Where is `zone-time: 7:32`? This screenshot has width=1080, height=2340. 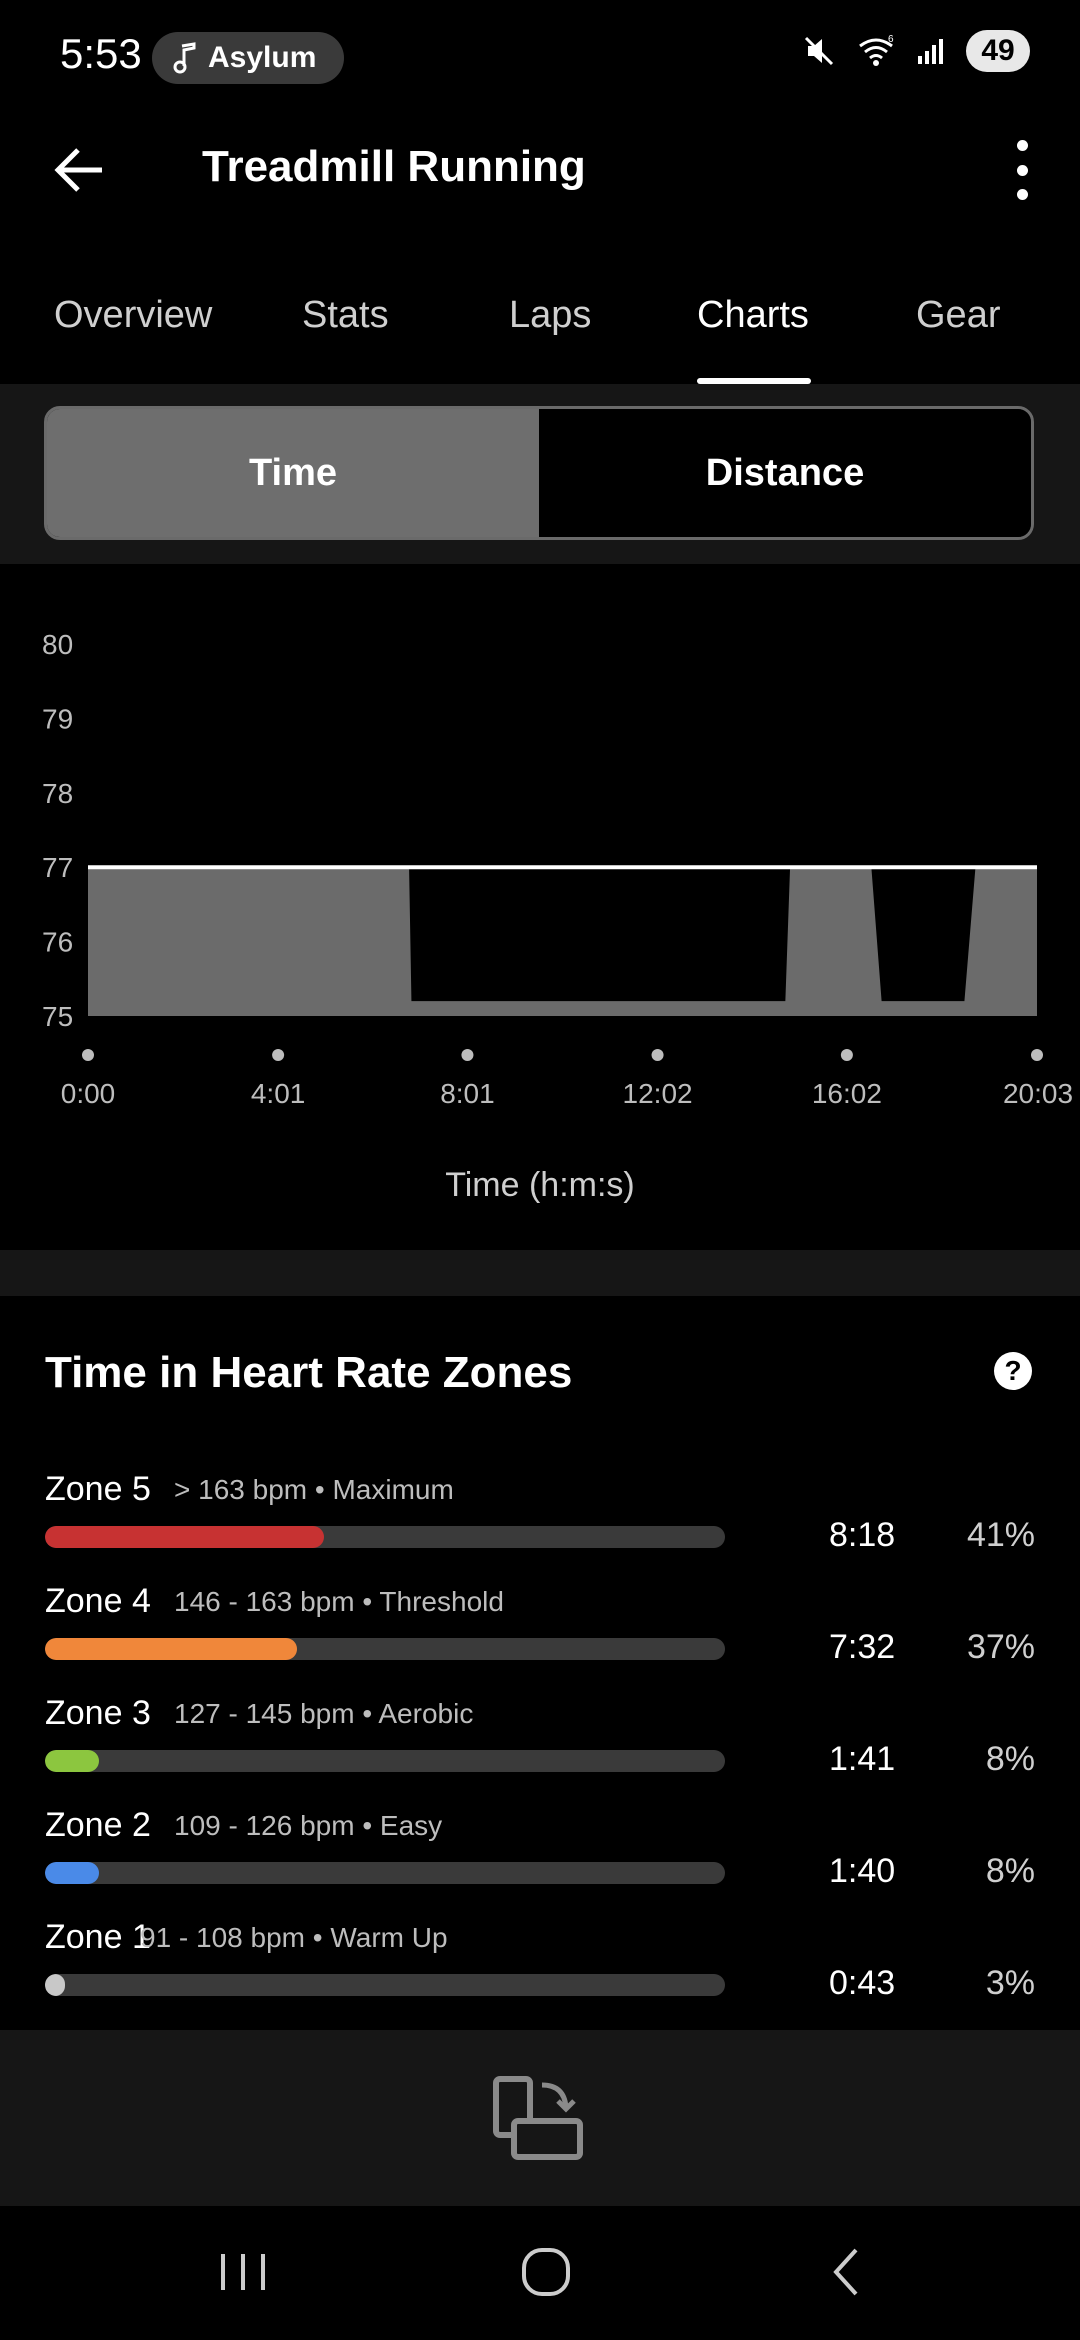
zone-time: 7:32 is located at coordinates (862, 1647).